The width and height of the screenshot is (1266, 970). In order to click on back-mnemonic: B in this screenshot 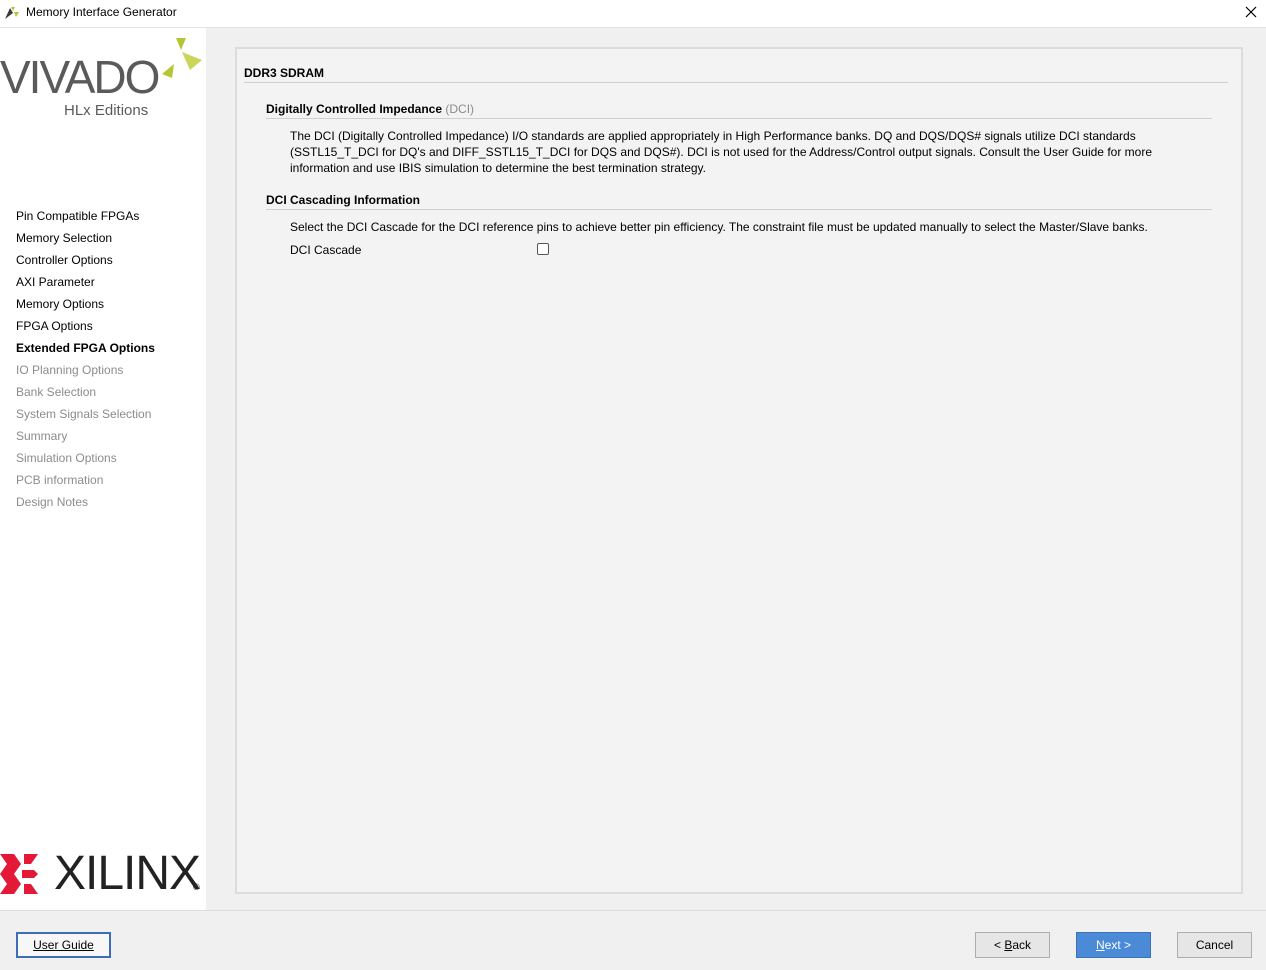, I will do `click(1008, 945)`.